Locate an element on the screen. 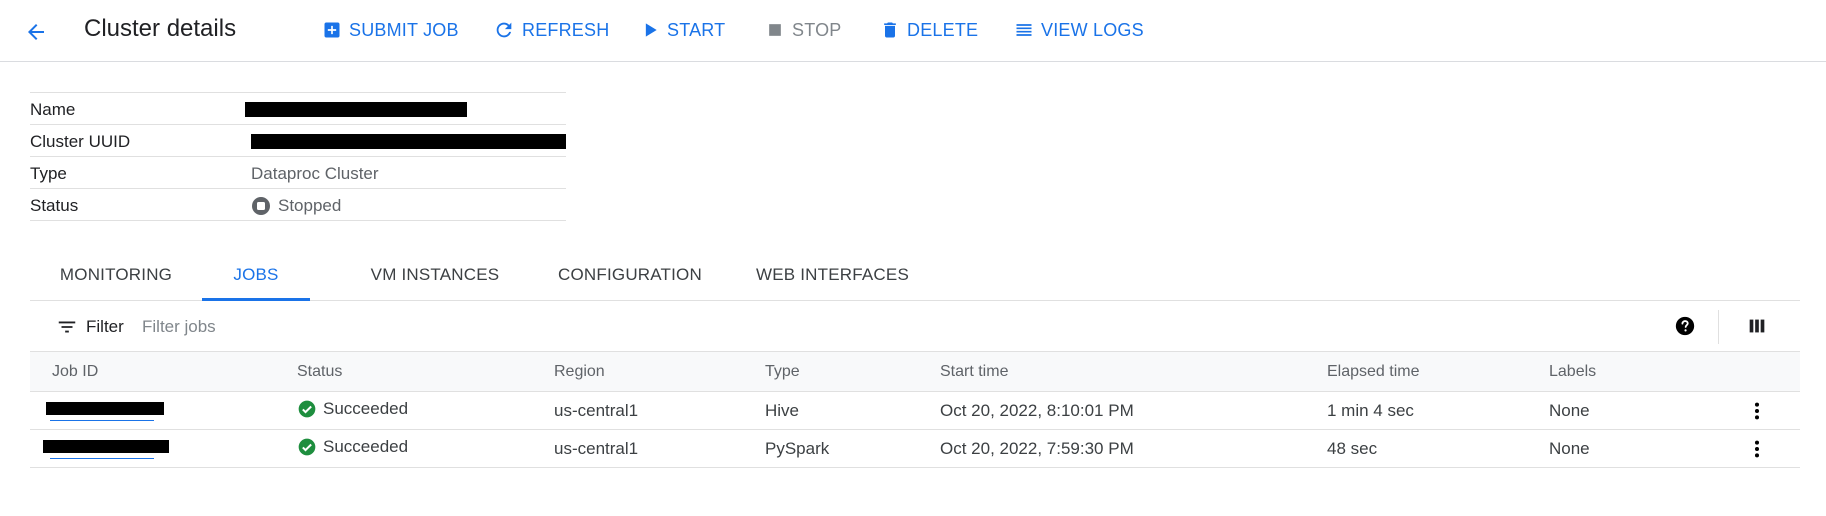  add-box-icon is located at coordinates (332, 30).